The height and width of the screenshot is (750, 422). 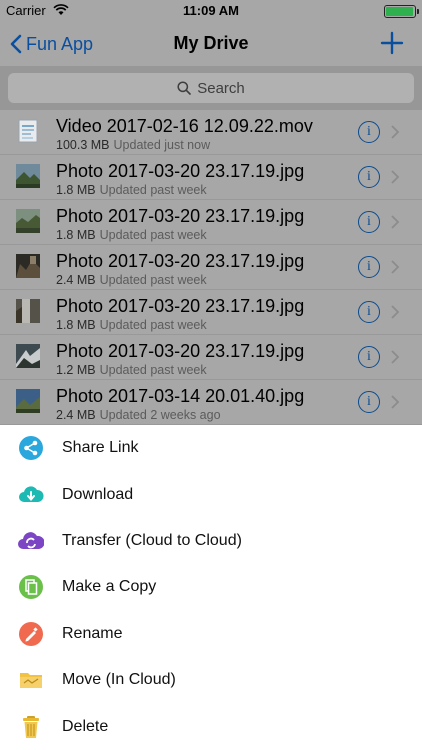 I want to click on copy-icon, so click(x=31, y=587).